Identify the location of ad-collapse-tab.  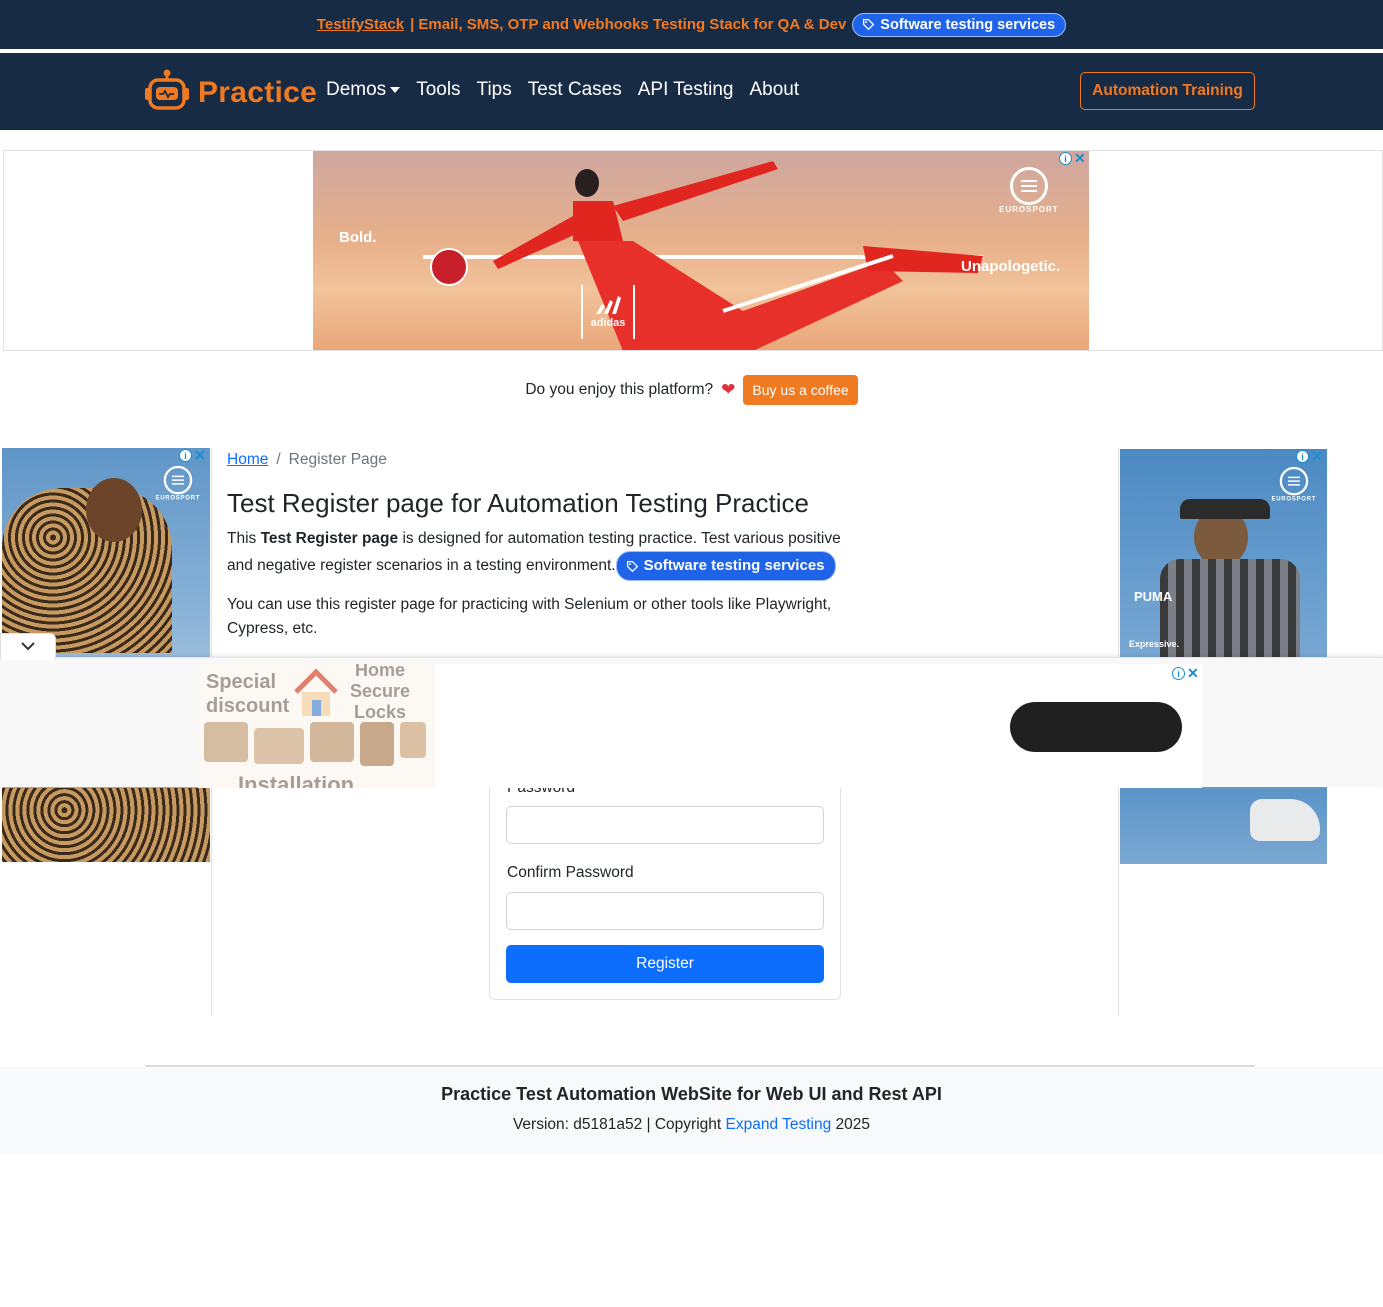
(28, 646).